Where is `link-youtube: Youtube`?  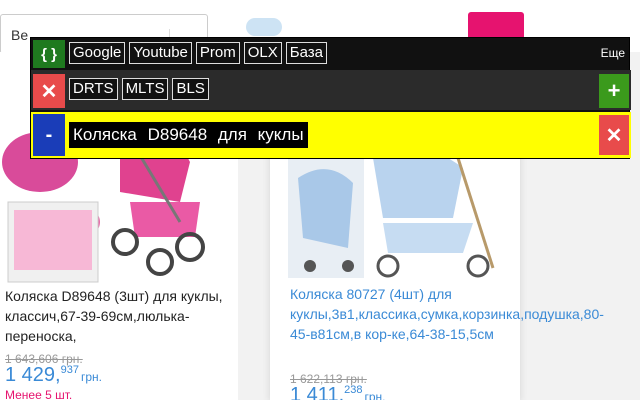
link-youtube: Youtube is located at coordinates (160, 53).